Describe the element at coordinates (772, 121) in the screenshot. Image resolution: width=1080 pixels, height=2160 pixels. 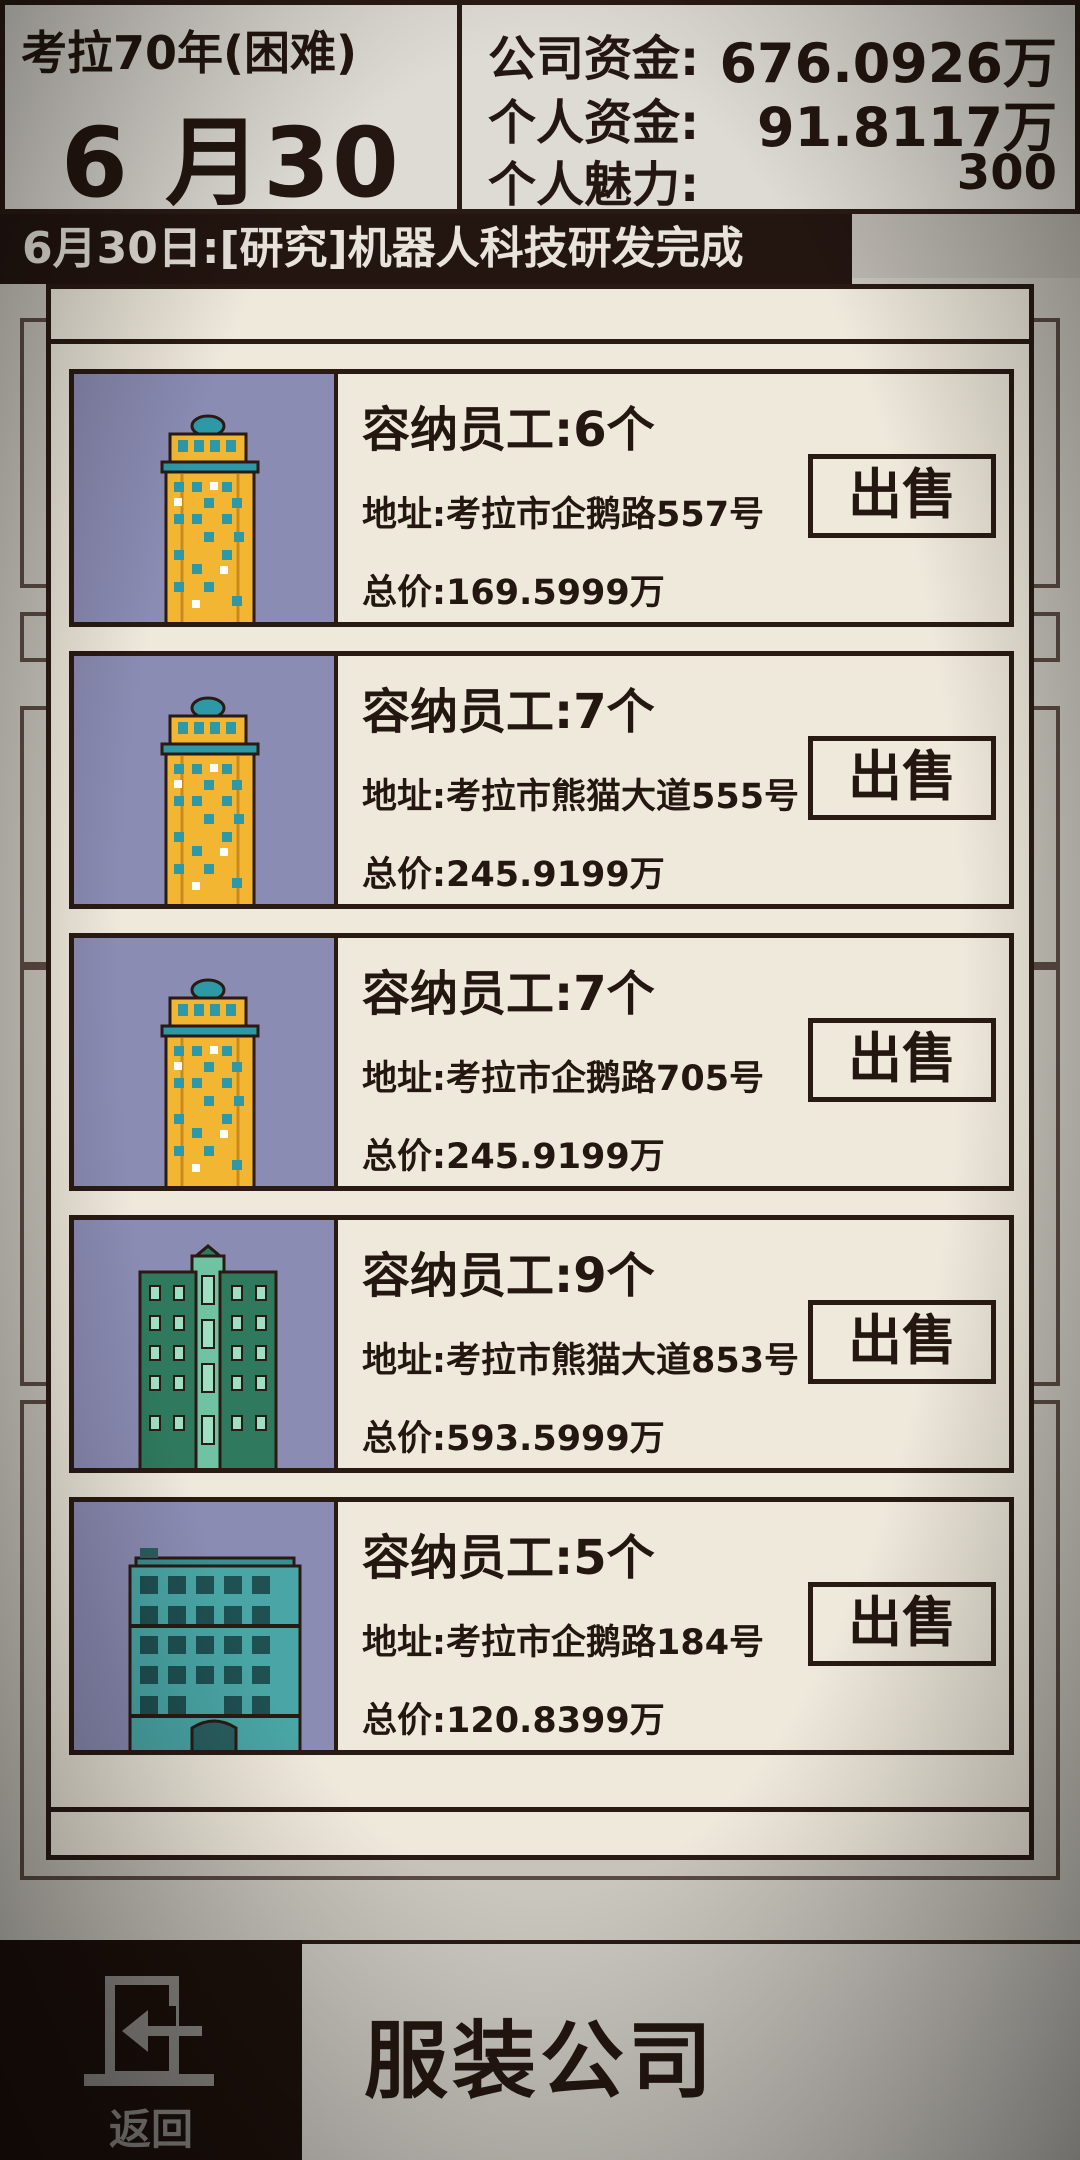
I see `personal-funds: 个人资金: 91.8117万` at that location.